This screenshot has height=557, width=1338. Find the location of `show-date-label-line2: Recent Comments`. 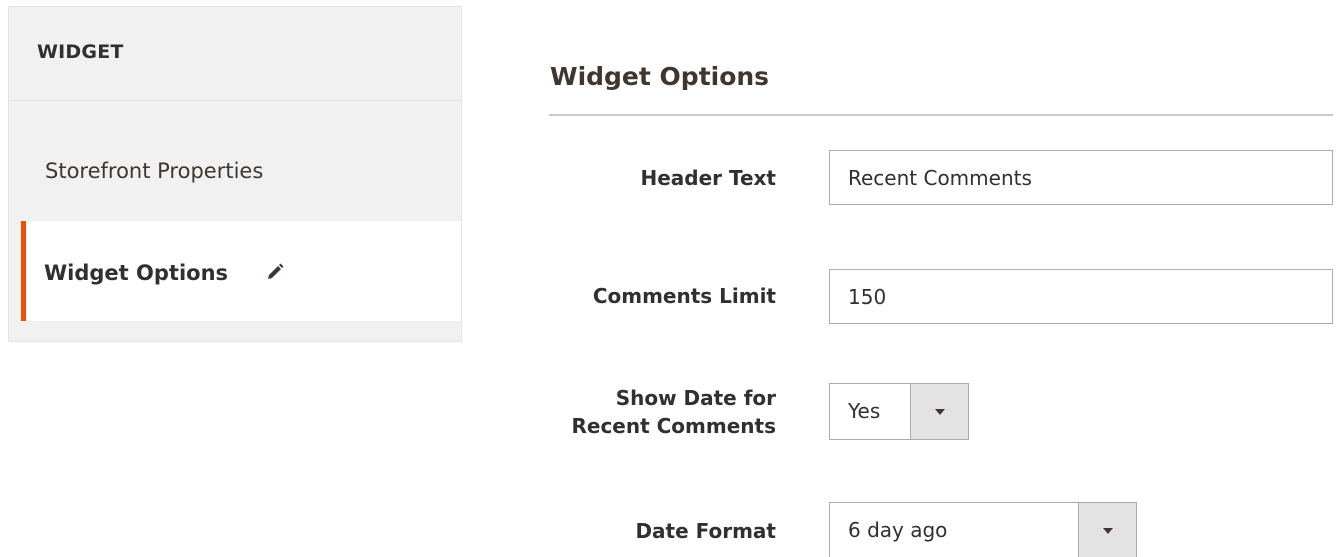

show-date-label-line2: Recent Comments is located at coordinates (673, 426).